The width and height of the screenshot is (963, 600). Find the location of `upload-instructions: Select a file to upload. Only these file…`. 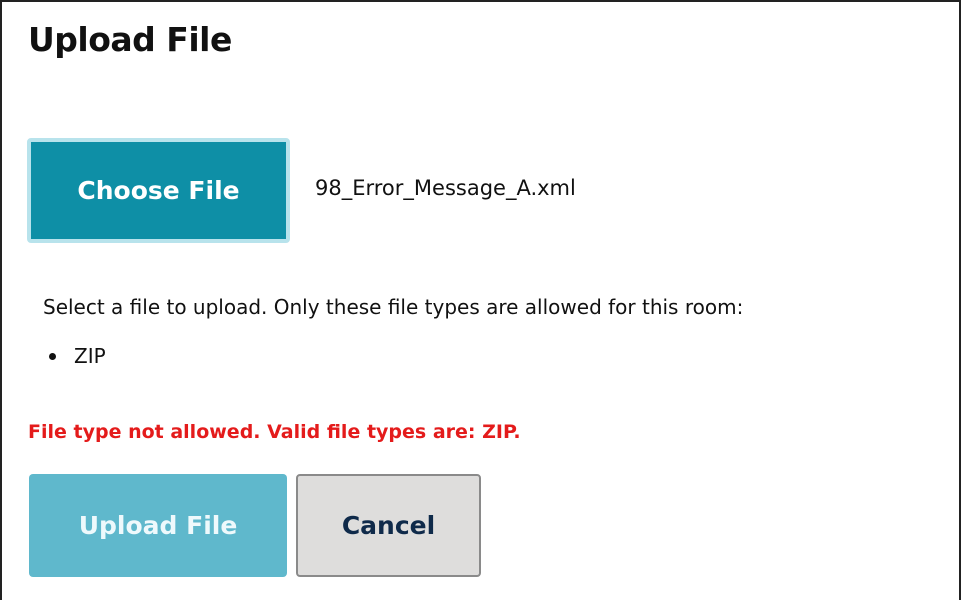

upload-instructions: Select a file to upload. Only these file… is located at coordinates (393, 307).